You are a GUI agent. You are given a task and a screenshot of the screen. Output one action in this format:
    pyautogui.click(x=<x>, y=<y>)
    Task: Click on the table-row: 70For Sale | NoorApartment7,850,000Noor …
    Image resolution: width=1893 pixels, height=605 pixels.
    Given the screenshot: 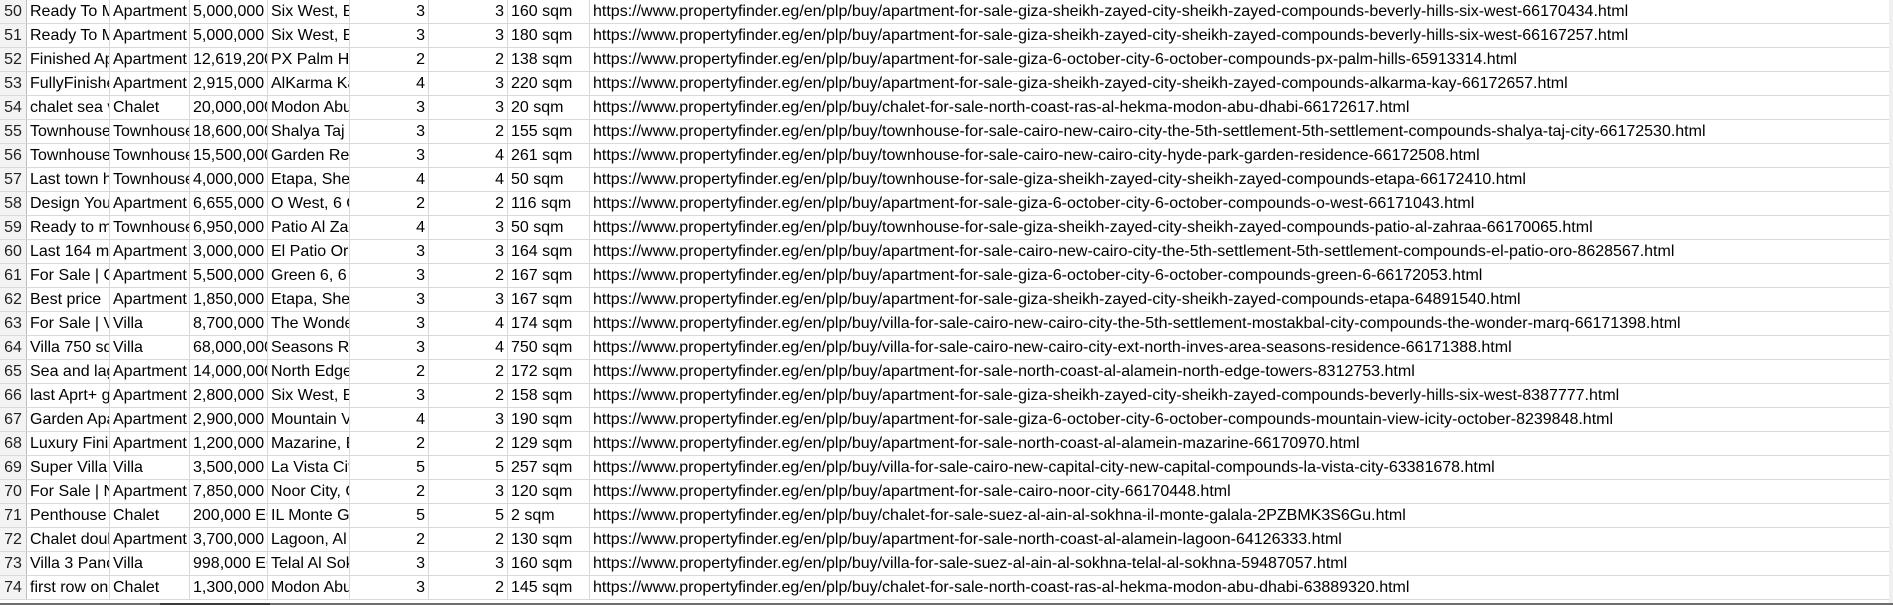 What is the action you would take?
    pyautogui.click(x=946, y=492)
    